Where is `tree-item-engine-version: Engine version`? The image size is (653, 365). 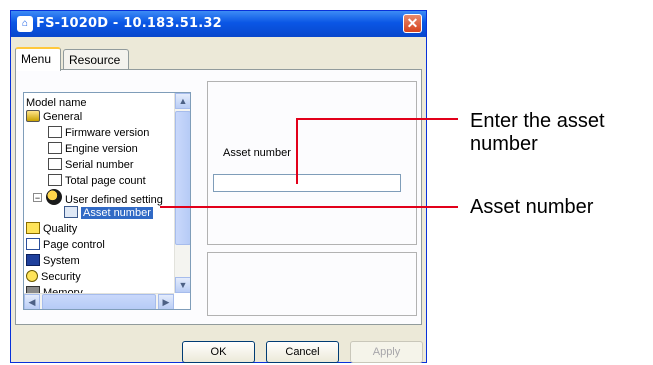
tree-item-engine-version: Engine version is located at coordinates (93, 149).